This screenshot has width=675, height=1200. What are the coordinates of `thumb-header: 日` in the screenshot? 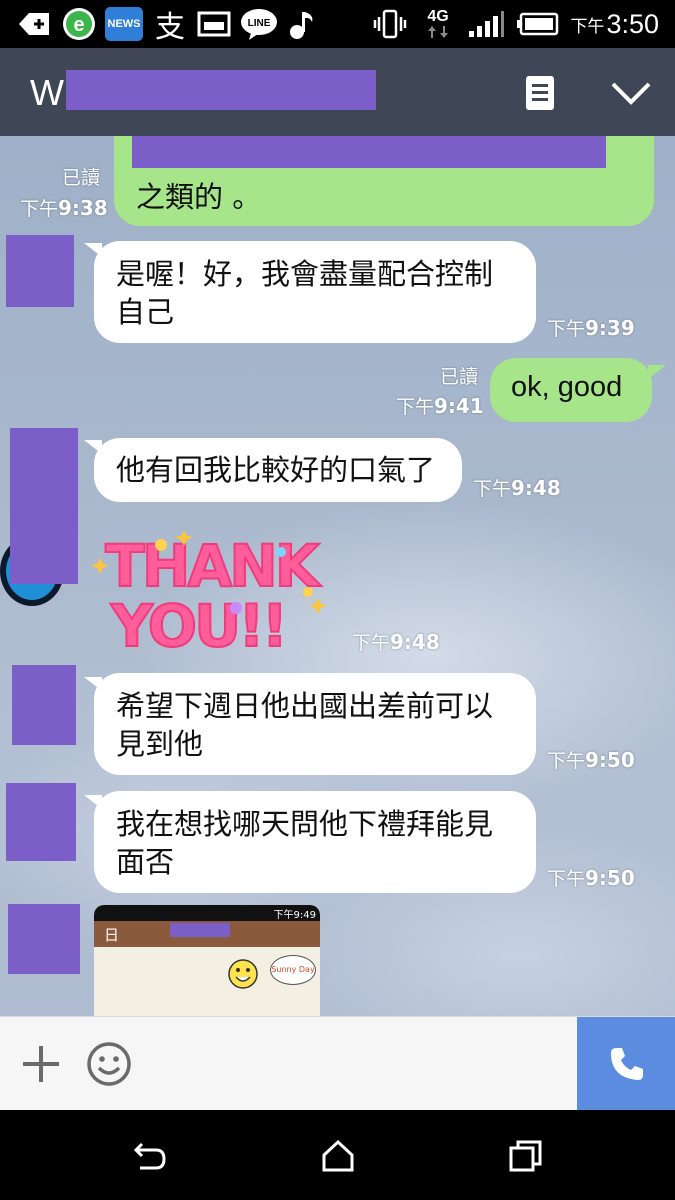 It's located at (207, 934).